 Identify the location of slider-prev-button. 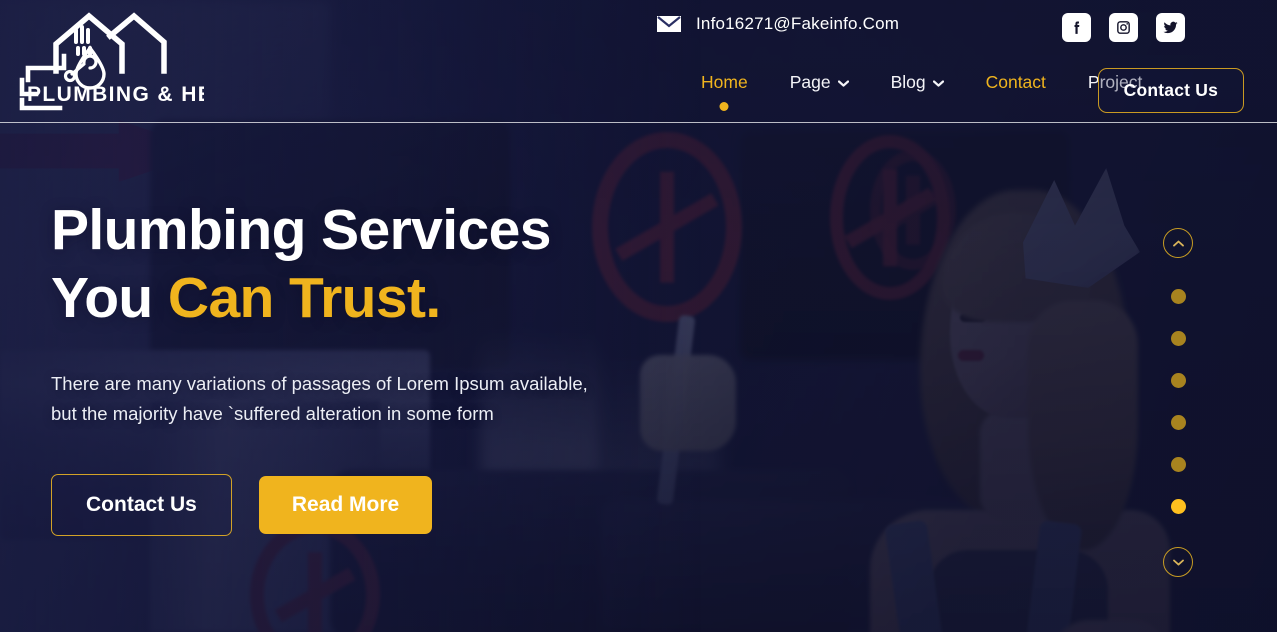
(1178, 243).